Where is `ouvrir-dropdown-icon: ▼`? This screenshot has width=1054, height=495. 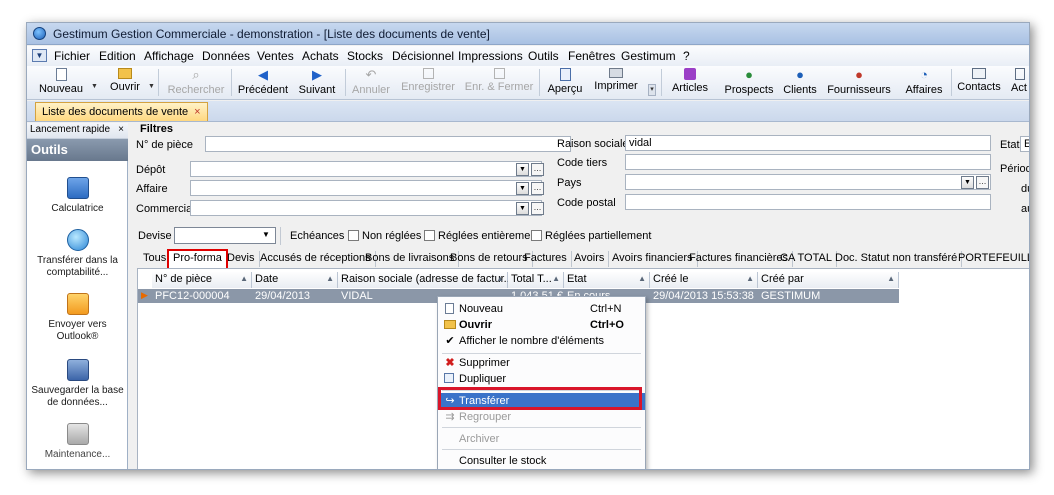
ouvrir-dropdown-icon: ▼ is located at coordinates (151, 86).